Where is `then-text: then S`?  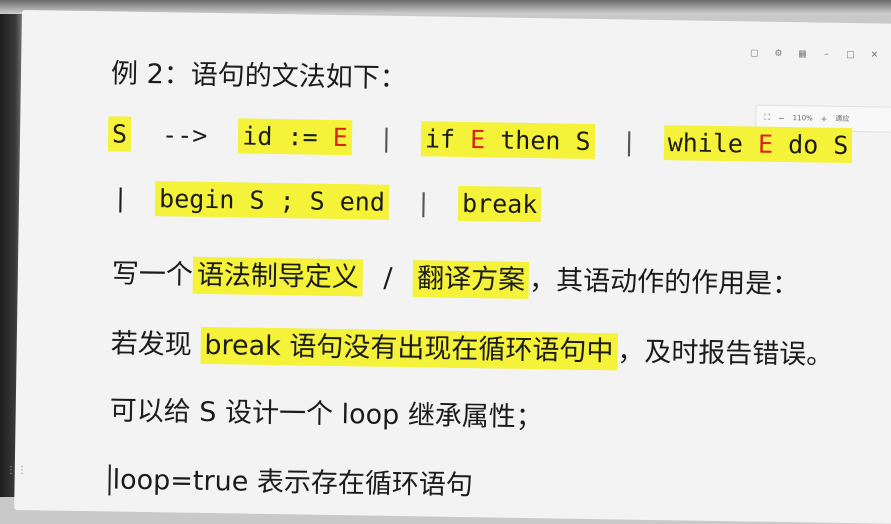 then-text: then S is located at coordinates (545, 140).